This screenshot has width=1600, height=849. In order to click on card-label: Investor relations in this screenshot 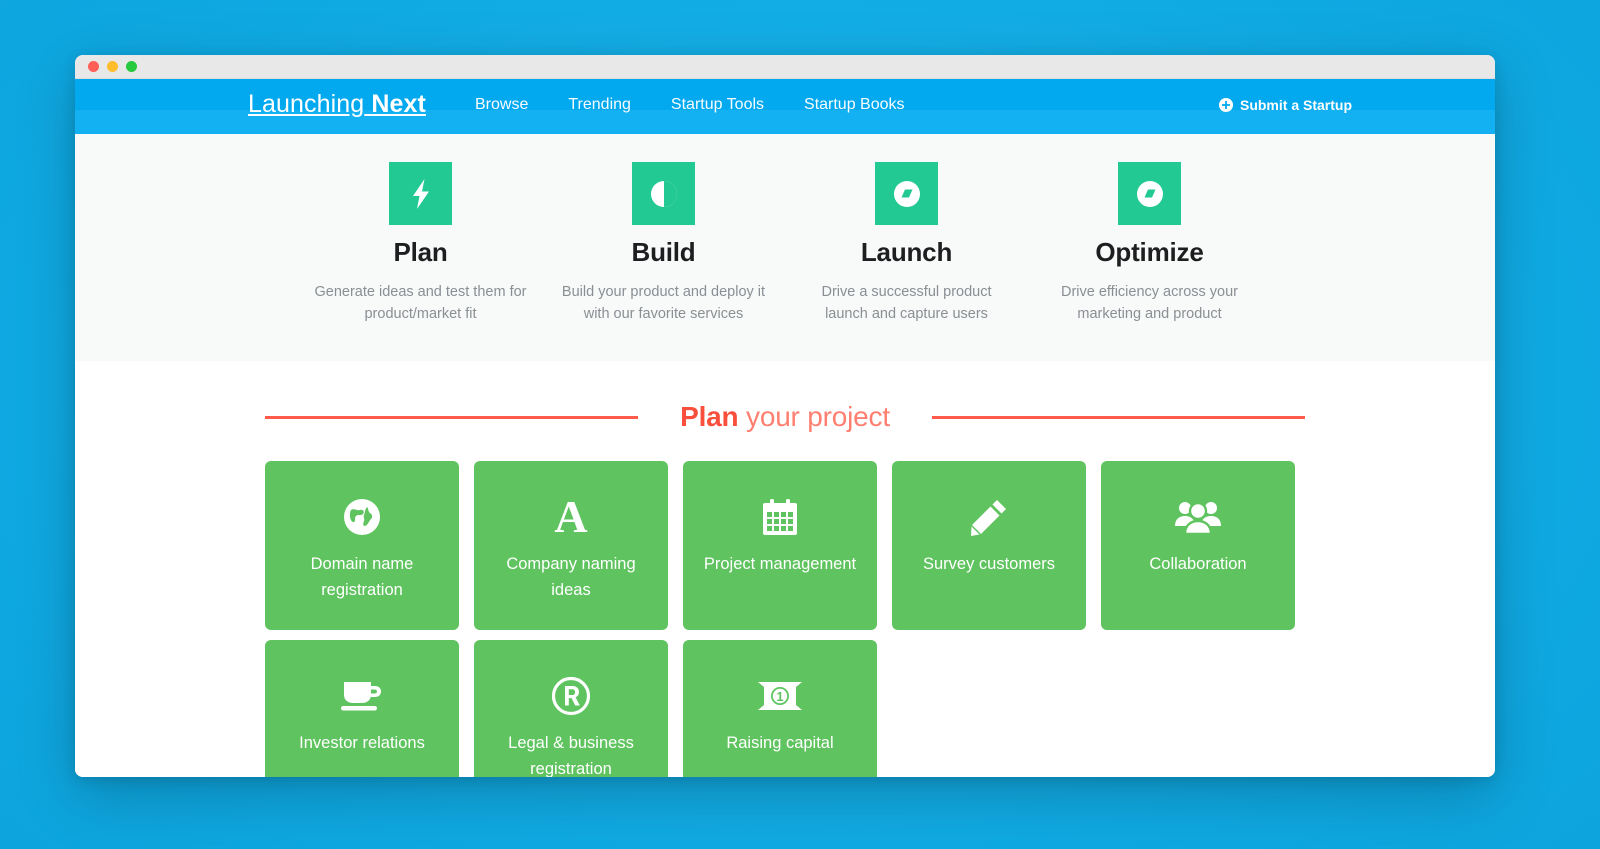, I will do `click(362, 743)`.